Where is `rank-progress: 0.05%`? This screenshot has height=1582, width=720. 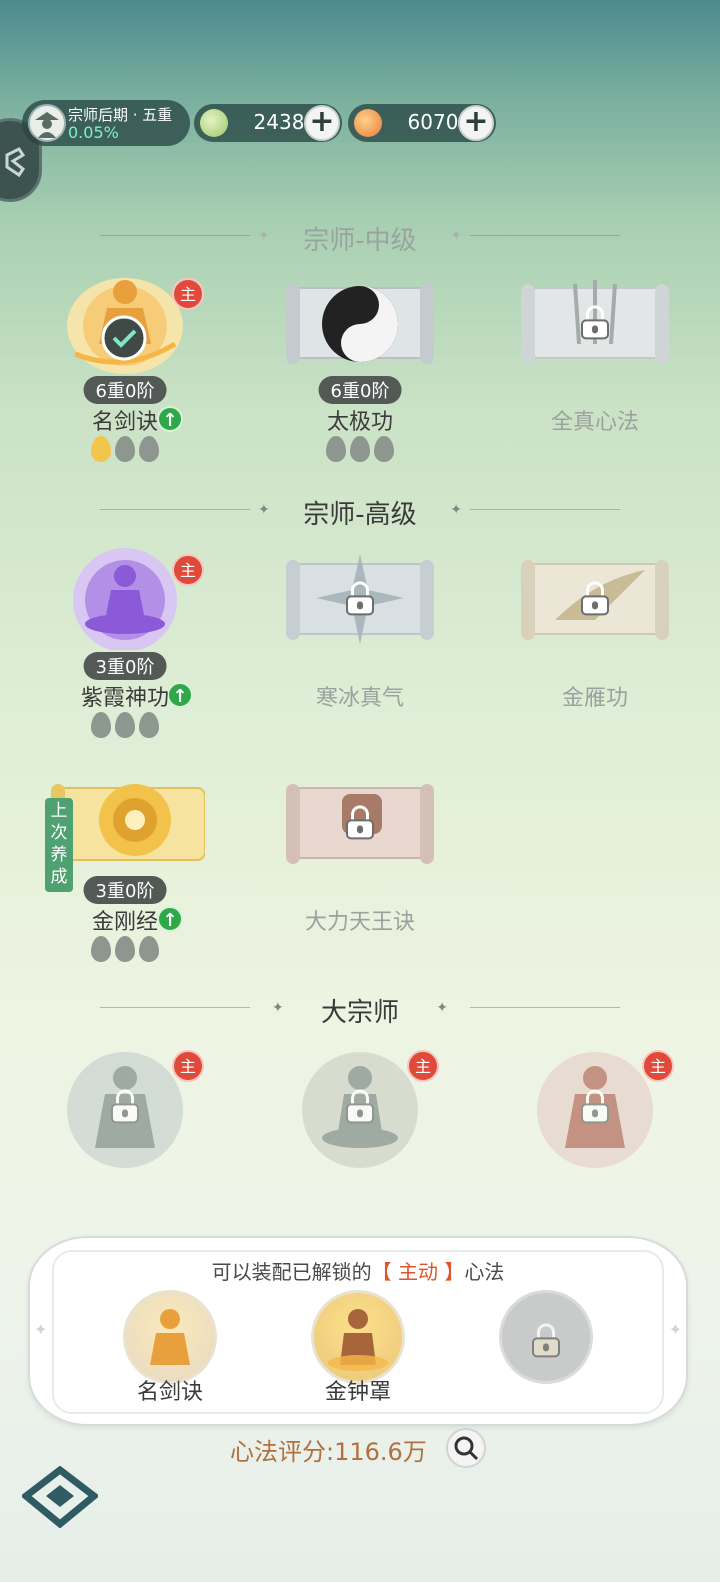
rank-progress: 0.05% is located at coordinates (93, 132).